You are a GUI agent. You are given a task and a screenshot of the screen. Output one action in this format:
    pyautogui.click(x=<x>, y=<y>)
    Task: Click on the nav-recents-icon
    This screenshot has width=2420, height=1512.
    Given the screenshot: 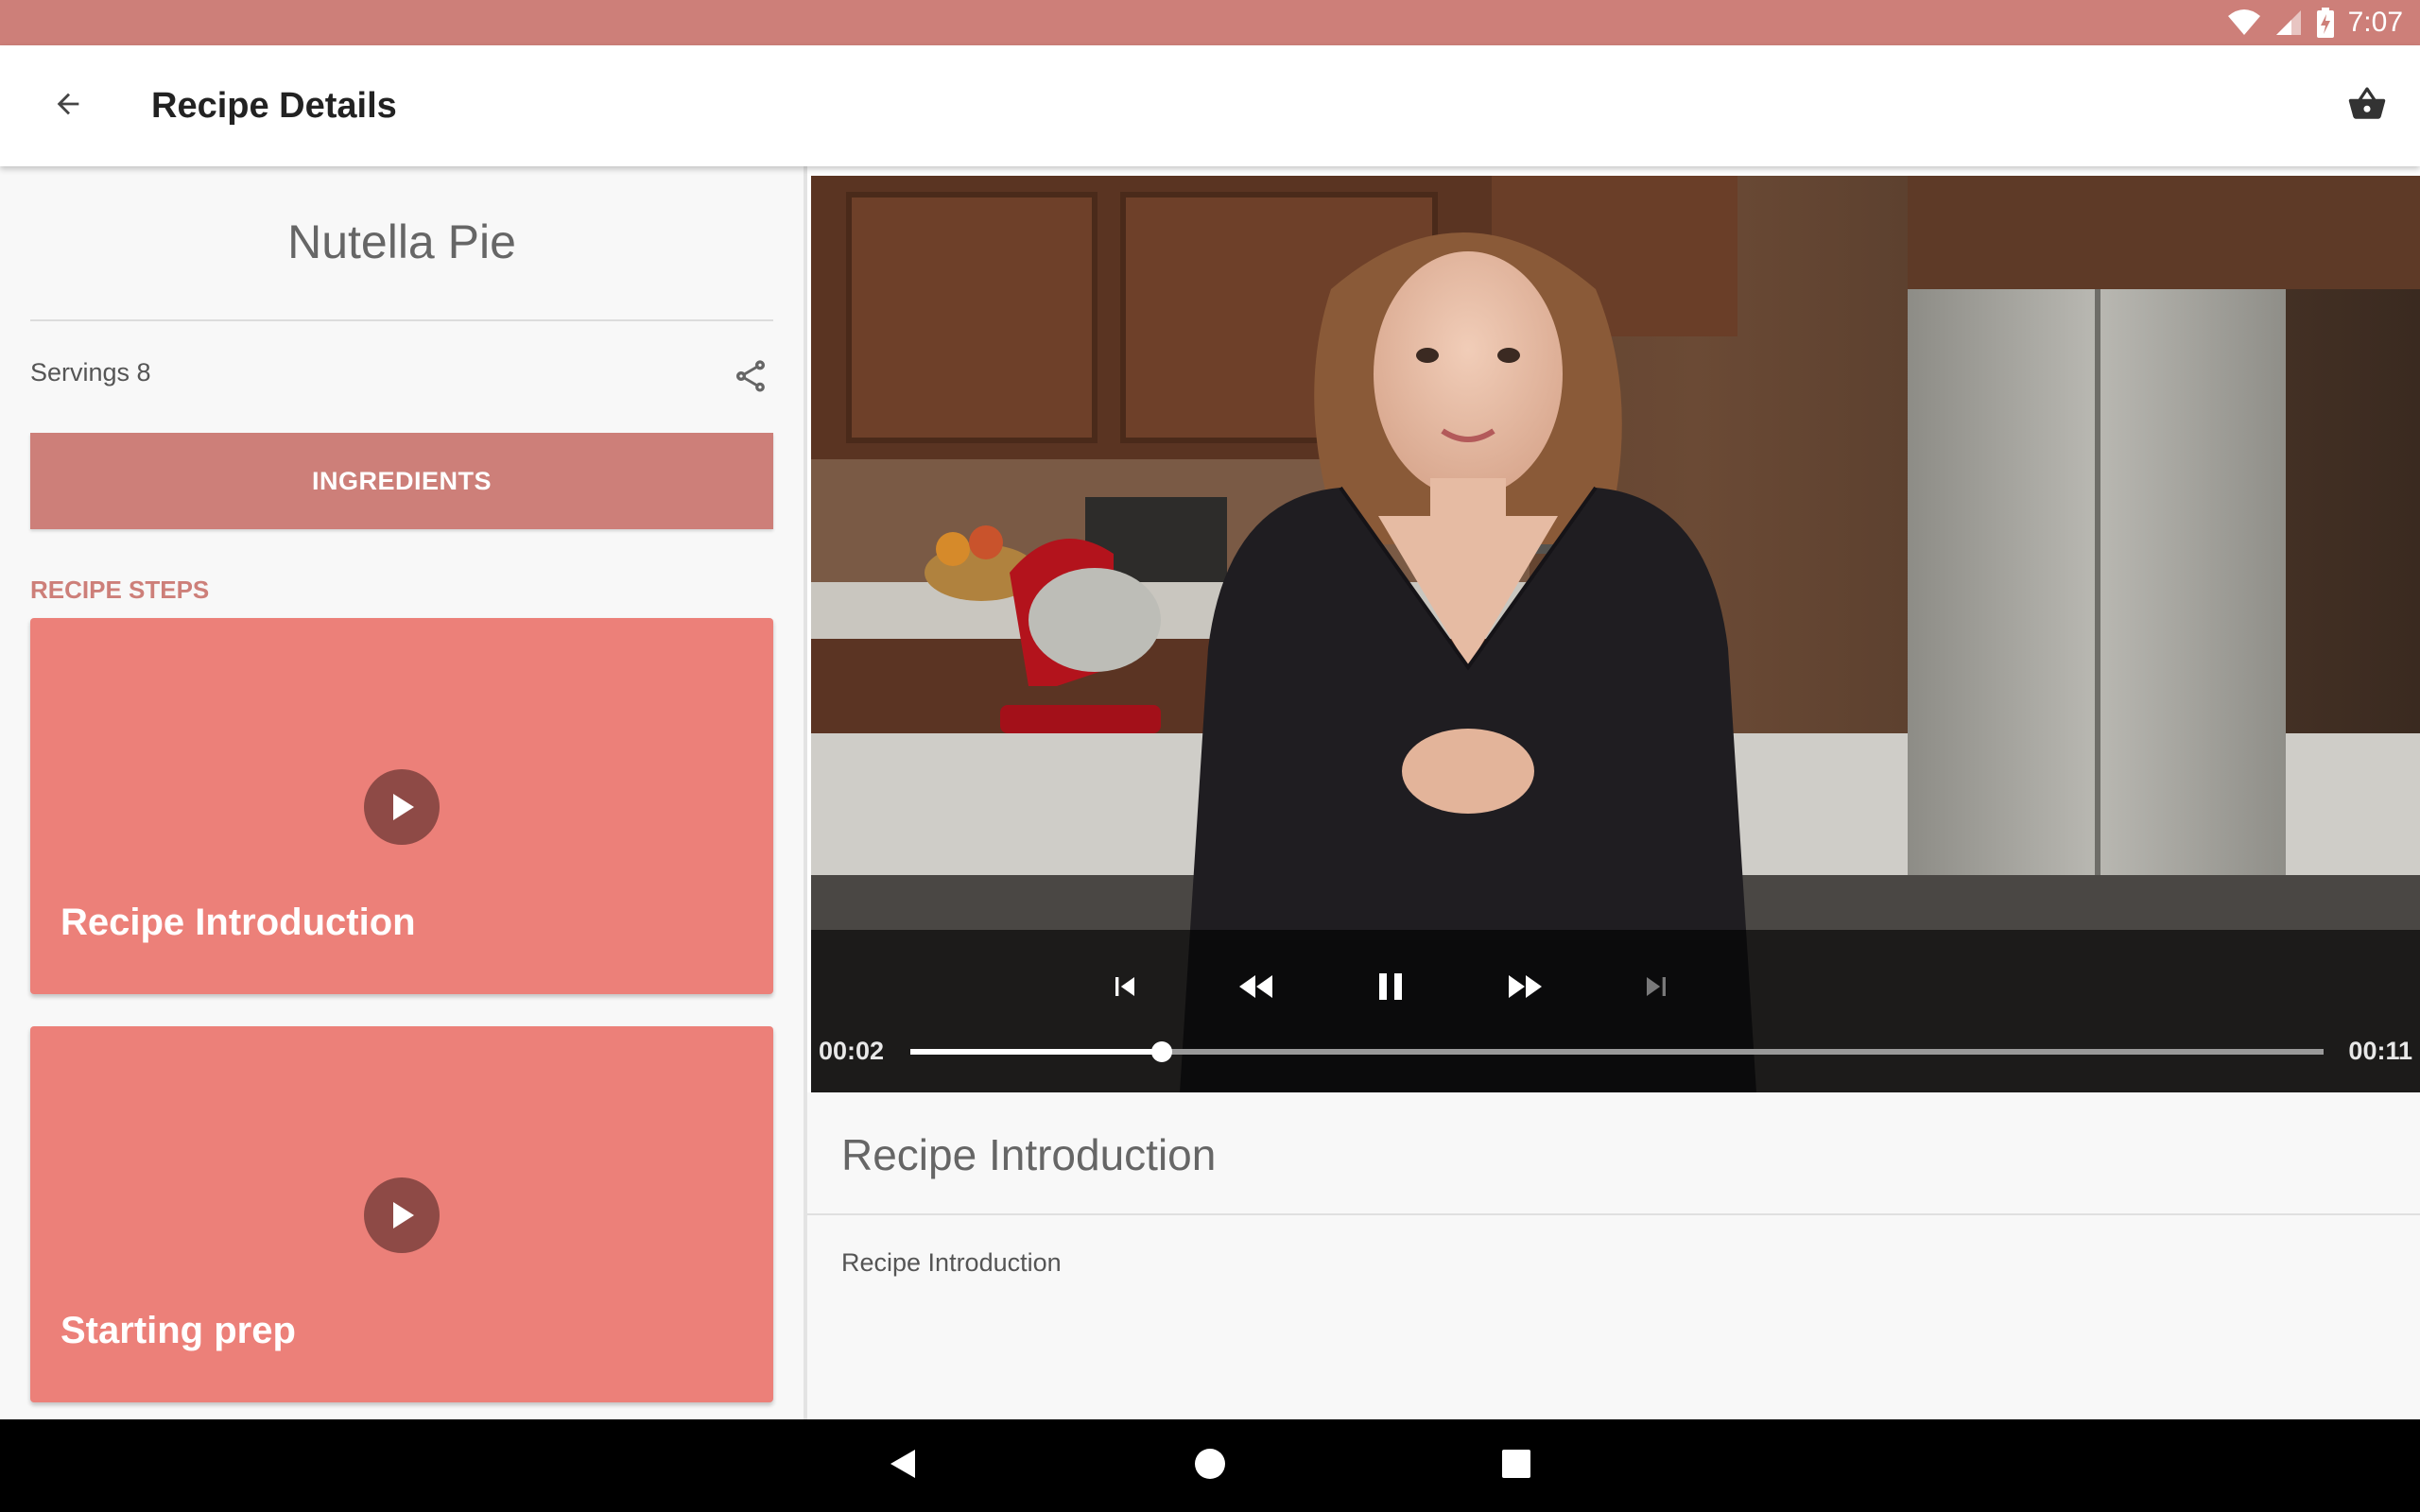 What is the action you would take?
    pyautogui.click(x=1516, y=1466)
    